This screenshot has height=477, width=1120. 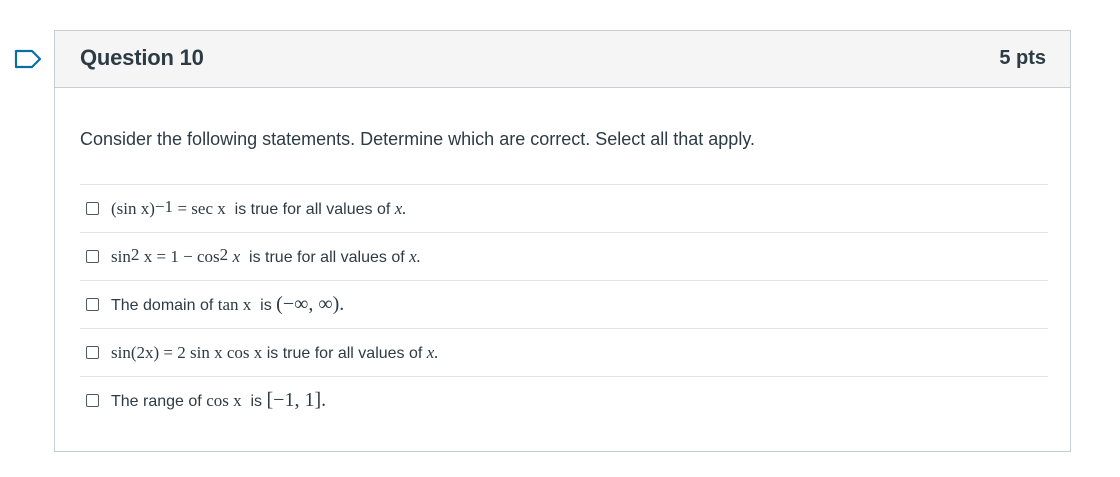 What do you see at coordinates (142, 57) in the screenshot?
I see `question-title: Question 10` at bounding box center [142, 57].